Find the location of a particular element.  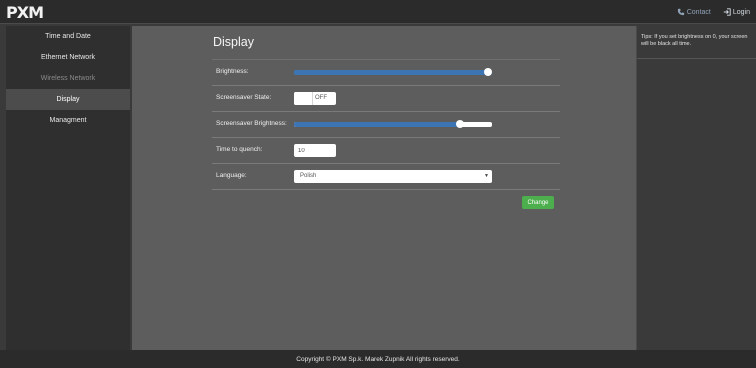

brightness-slider is located at coordinates (393, 72).